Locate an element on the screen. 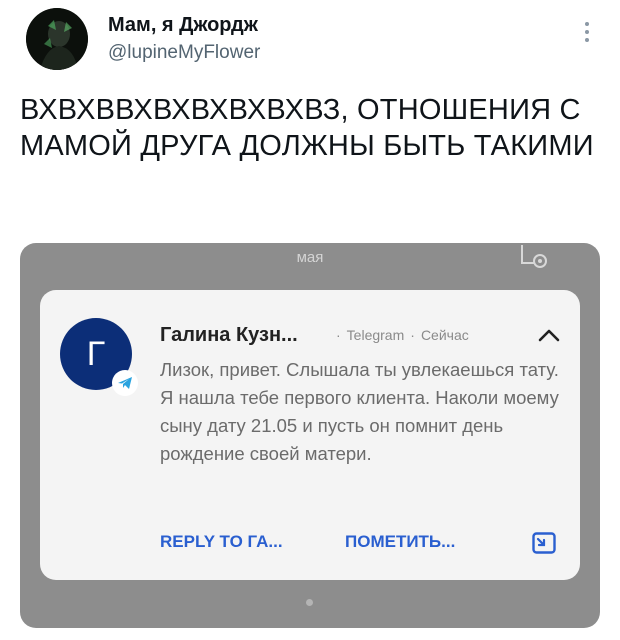 The image size is (620, 640). app-name: Telegram is located at coordinates (375, 335).